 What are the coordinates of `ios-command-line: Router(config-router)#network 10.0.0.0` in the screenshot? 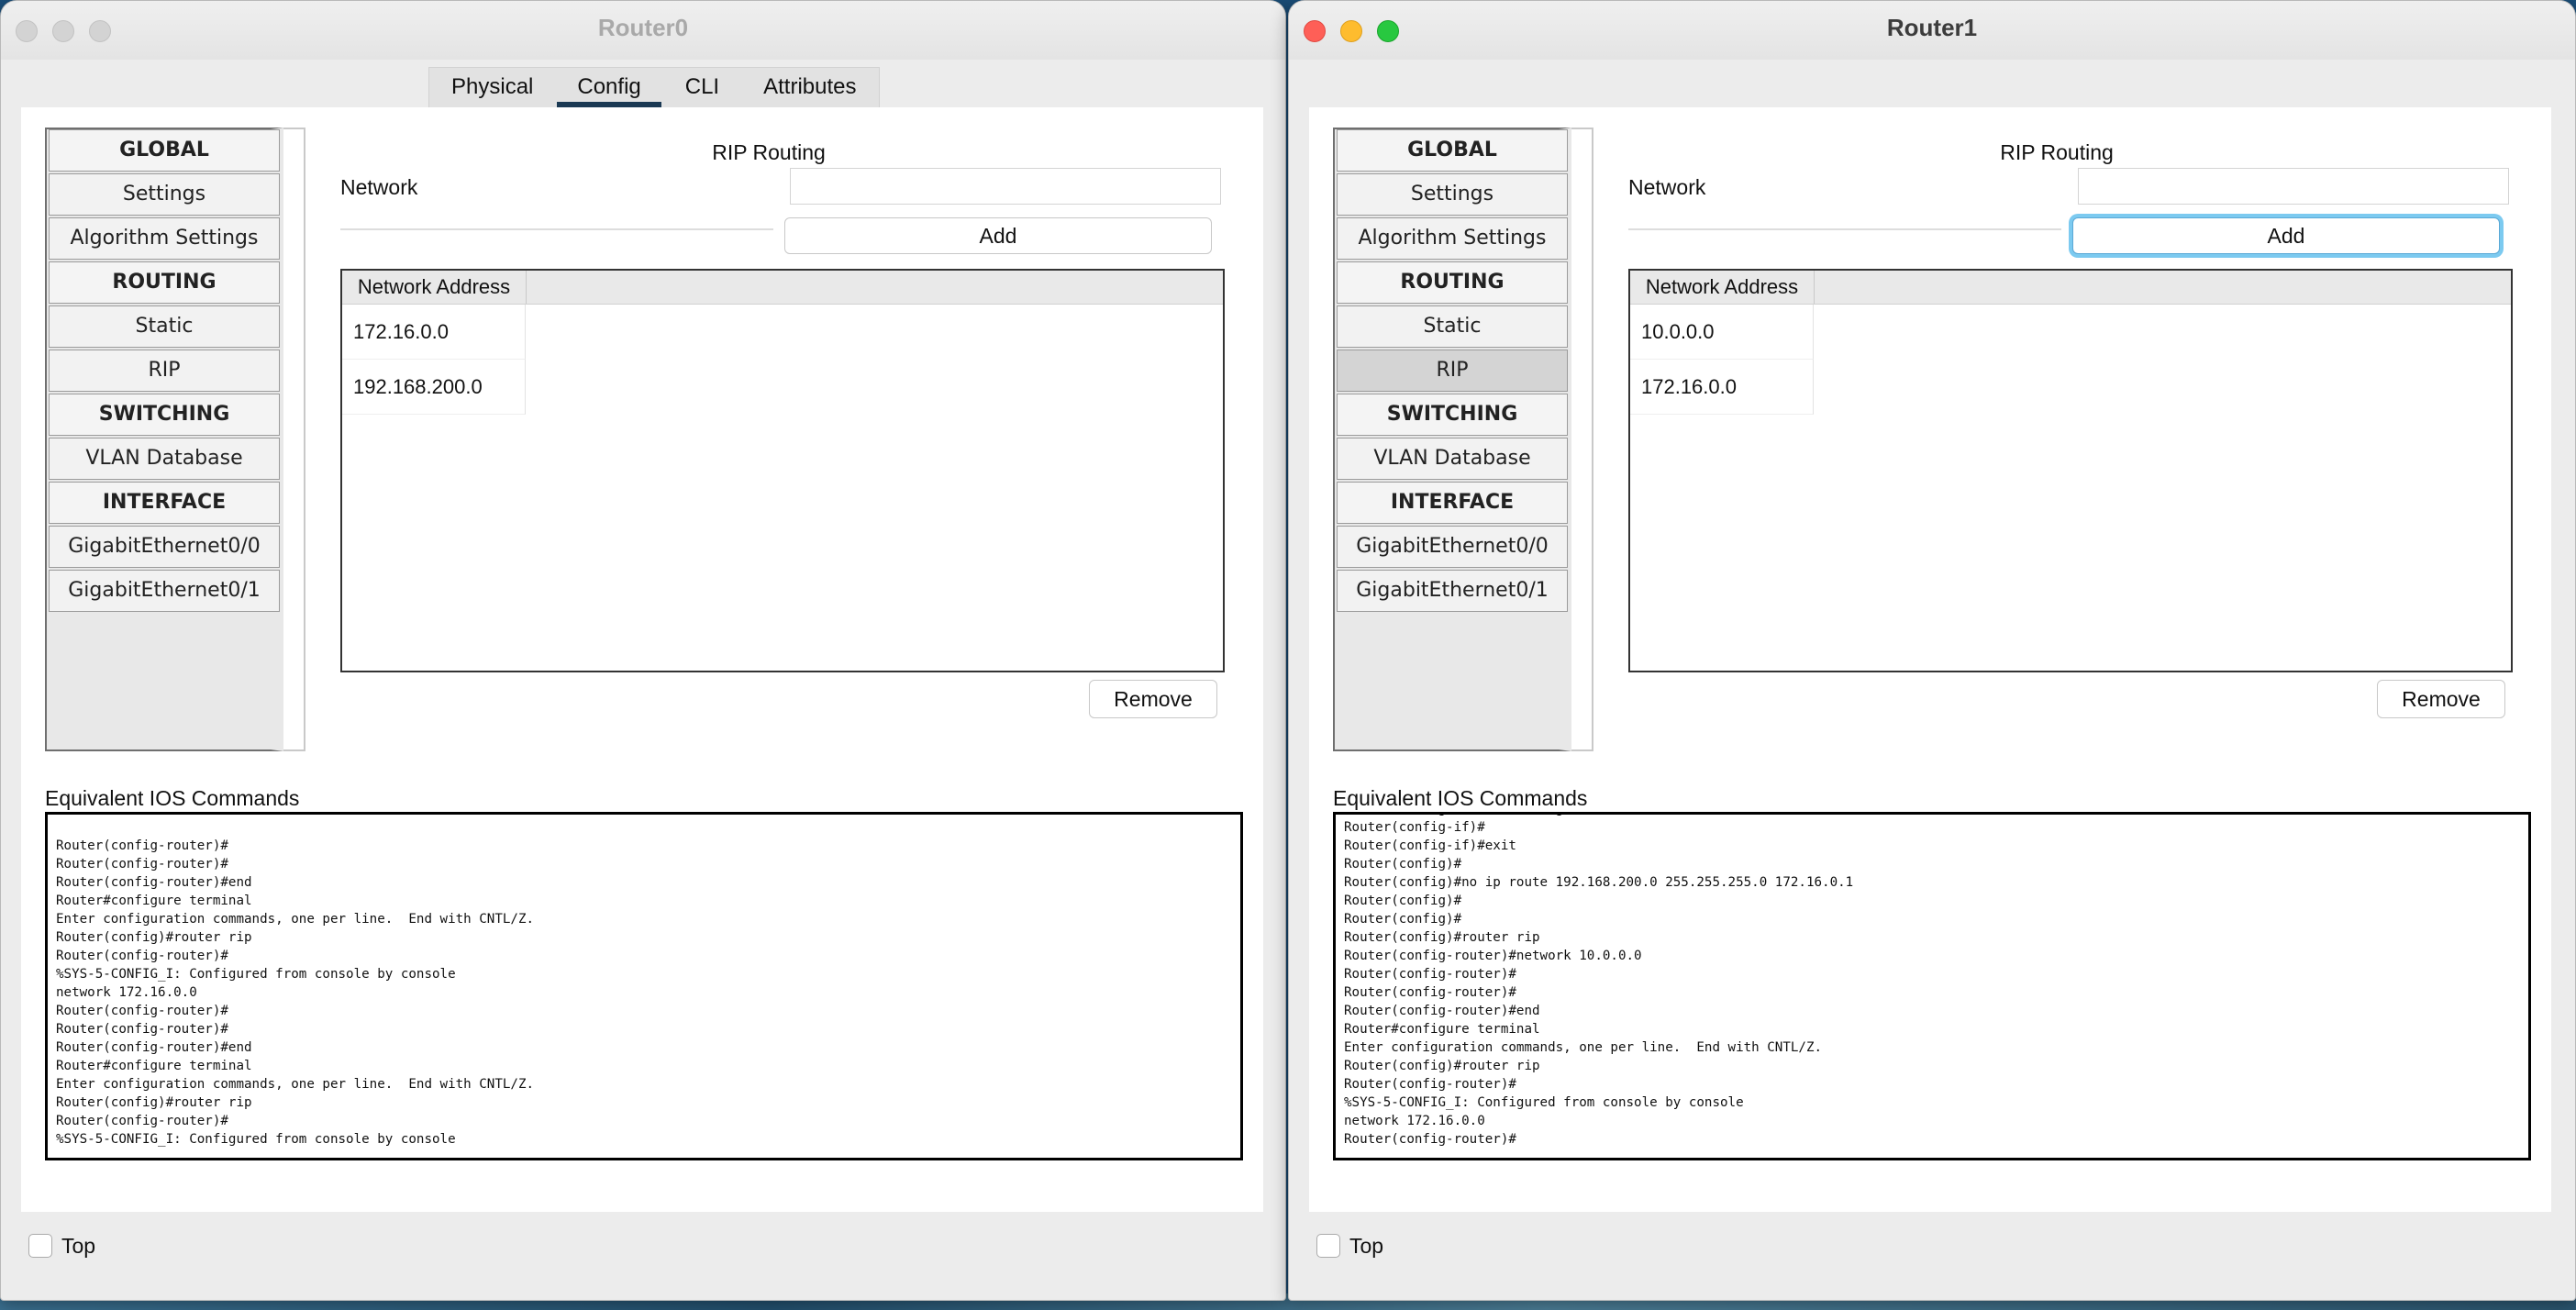 It's located at (1493, 956).